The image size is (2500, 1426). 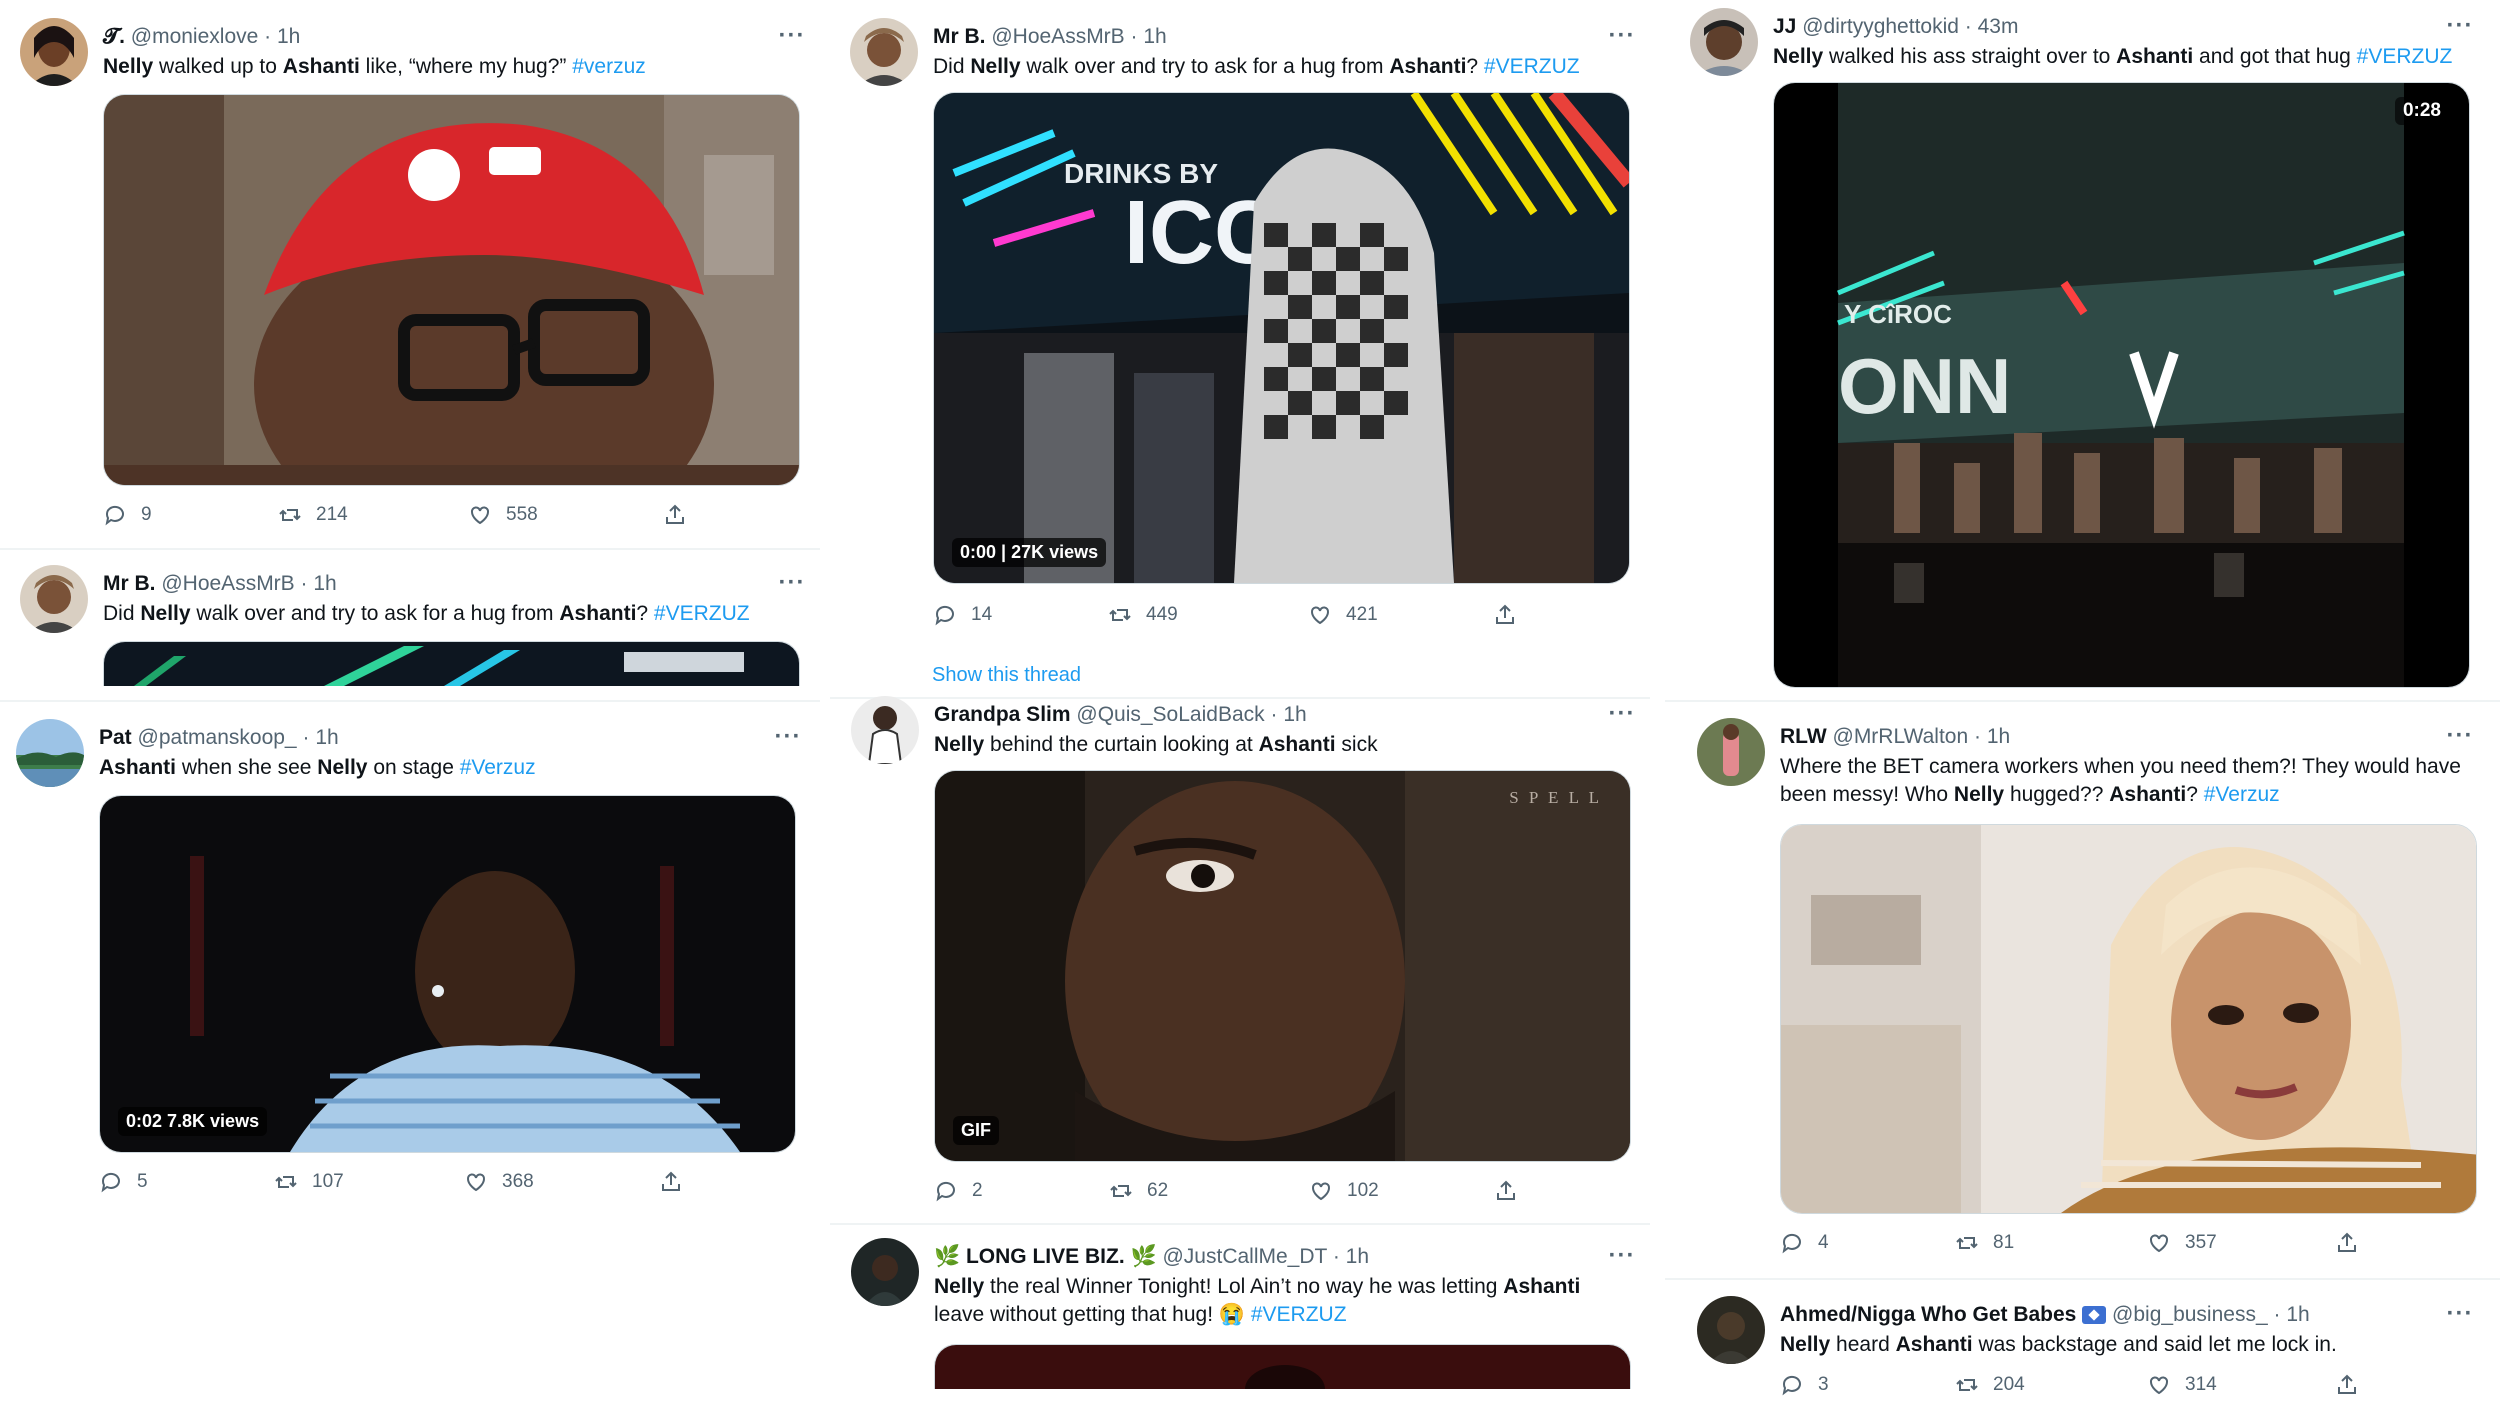 I want to click on like-button: 558, so click(x=503, y=515).